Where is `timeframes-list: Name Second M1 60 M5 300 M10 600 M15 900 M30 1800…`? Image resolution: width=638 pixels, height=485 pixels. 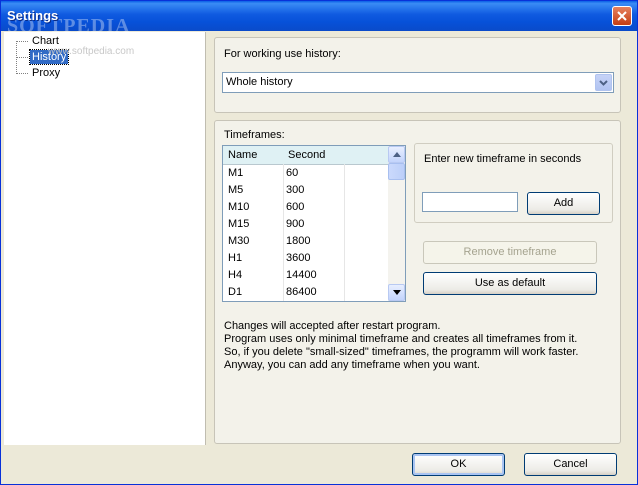
timeframes-list: Name Second M1 60 M5 300 M10 600 M15 900 M30 1800… is located at coordinates (314, 223).